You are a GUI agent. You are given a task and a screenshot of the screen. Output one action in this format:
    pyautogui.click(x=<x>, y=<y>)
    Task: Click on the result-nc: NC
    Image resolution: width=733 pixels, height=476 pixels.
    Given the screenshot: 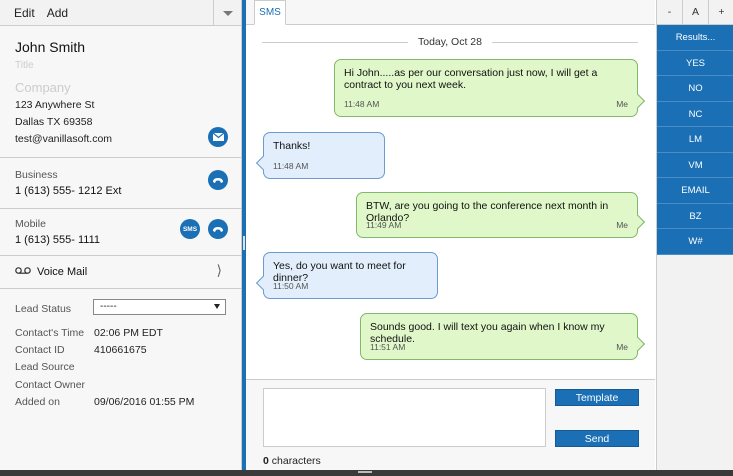 What is the action you would take?
    pyautogui.click(x=695, y=114)
    